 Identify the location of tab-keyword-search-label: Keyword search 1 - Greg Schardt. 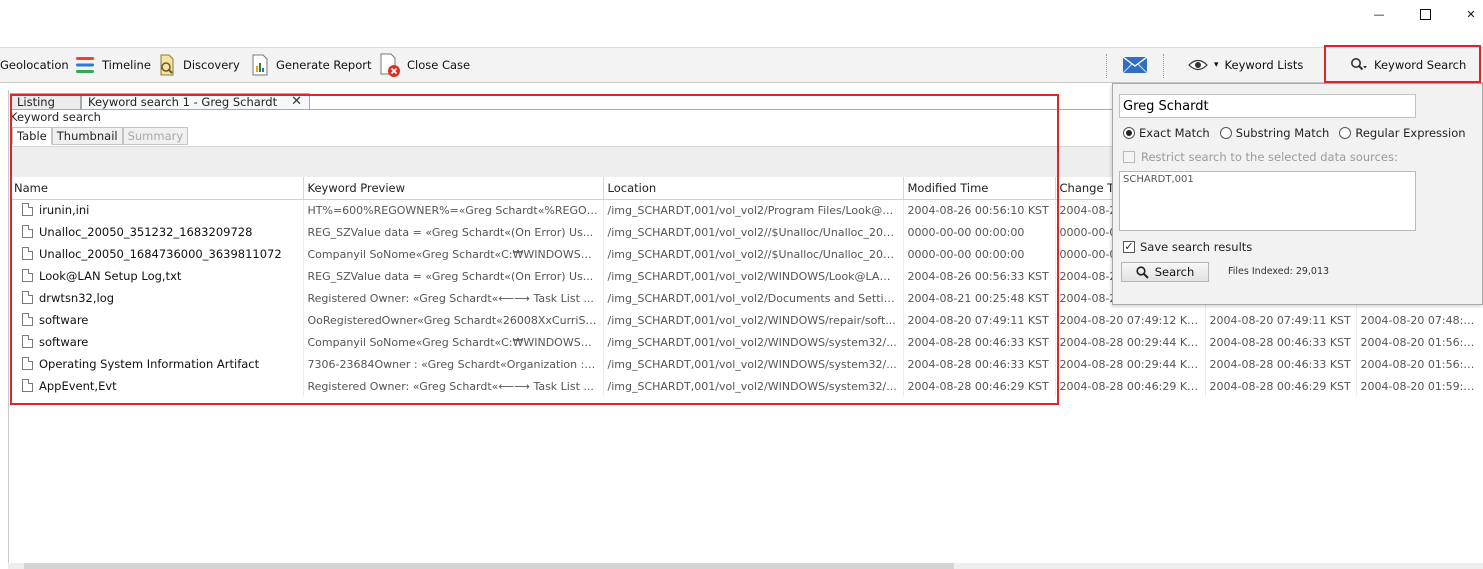
(183, 102).